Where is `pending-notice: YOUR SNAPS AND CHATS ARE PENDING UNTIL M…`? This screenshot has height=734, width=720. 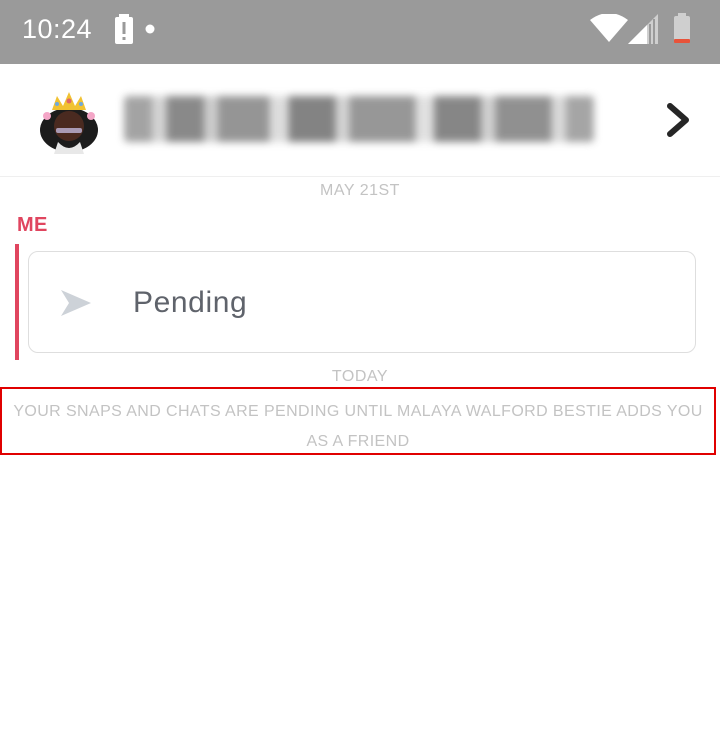
pending-notice: YOUR SNAPS AND CHATS ARE PENDING UNTIL M… is located at coordinates (358, 421).